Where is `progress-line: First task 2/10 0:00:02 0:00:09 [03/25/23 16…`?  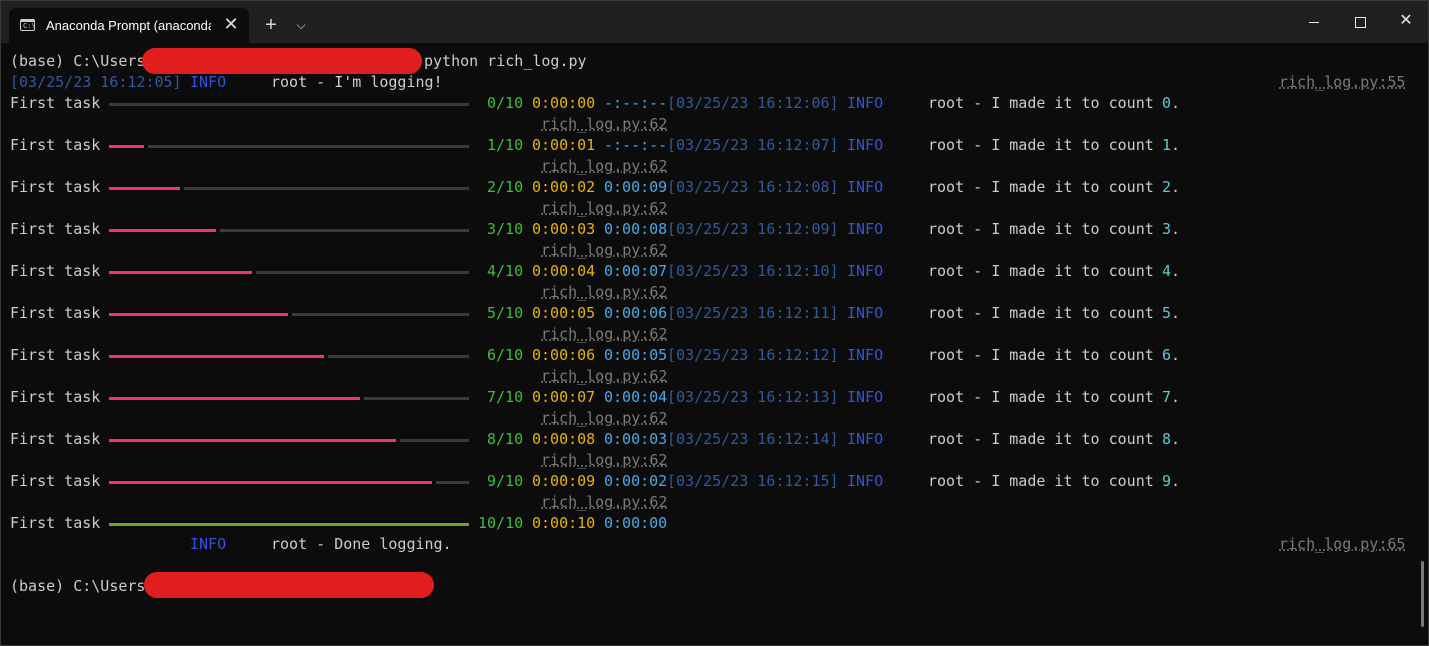 progress-line: First task 2/10 0:00:02 0:00:09 [03/25/23 16… is located at coordinates (712, 187).